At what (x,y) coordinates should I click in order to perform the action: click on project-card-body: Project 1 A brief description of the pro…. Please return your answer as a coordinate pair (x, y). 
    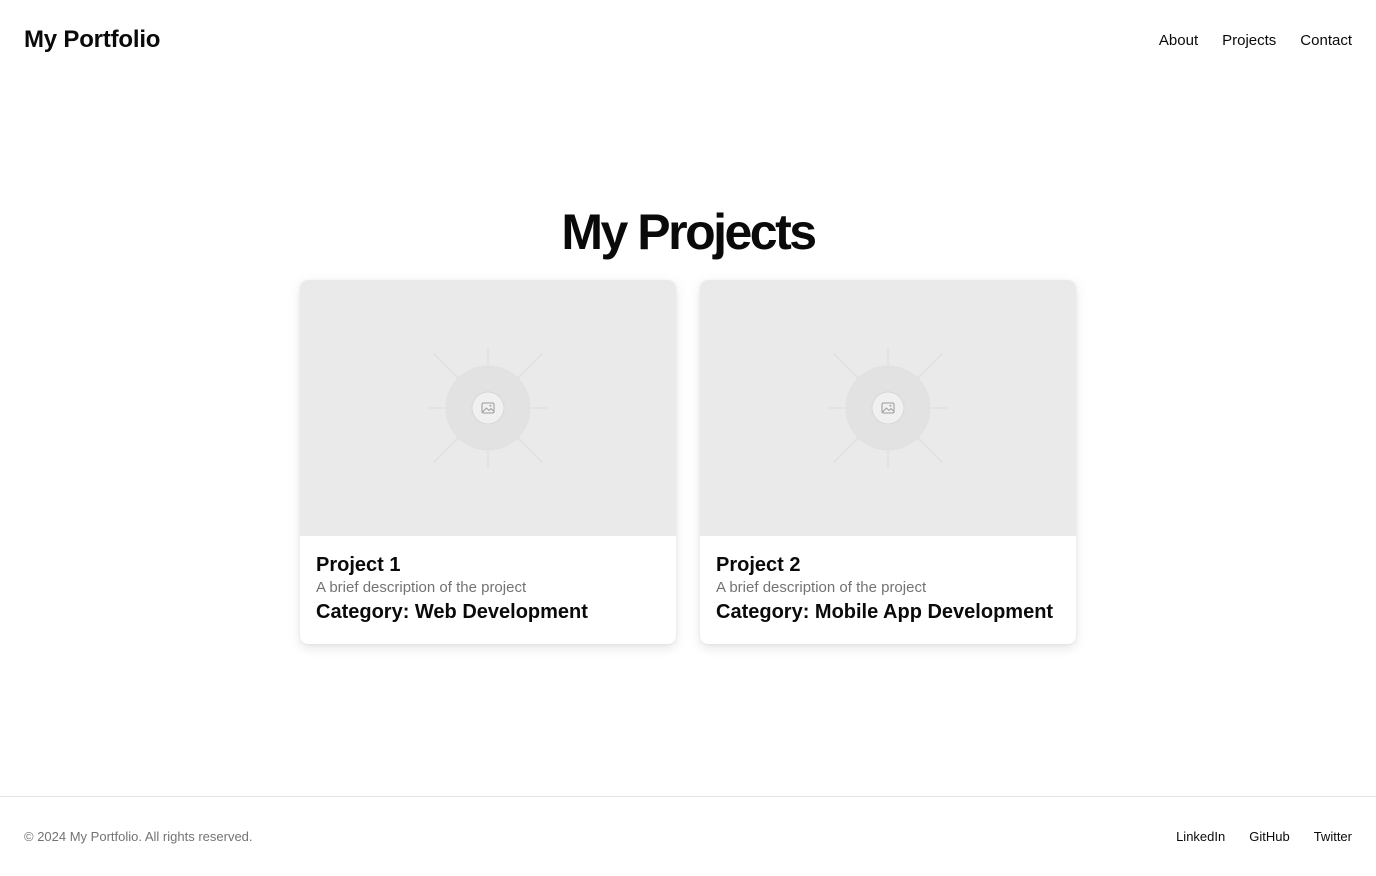
    Looking at the image, I should click on (488, 581).